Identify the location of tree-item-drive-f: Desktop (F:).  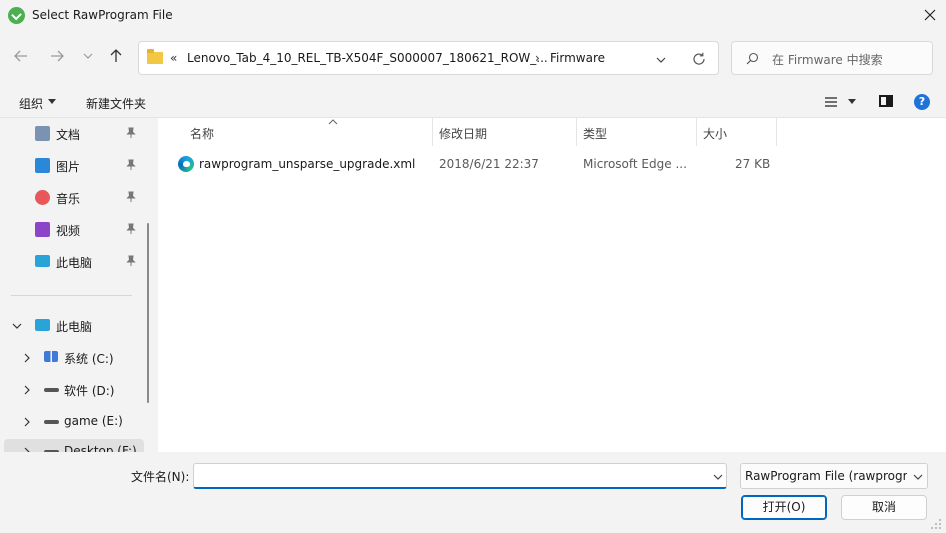
(74, 445).